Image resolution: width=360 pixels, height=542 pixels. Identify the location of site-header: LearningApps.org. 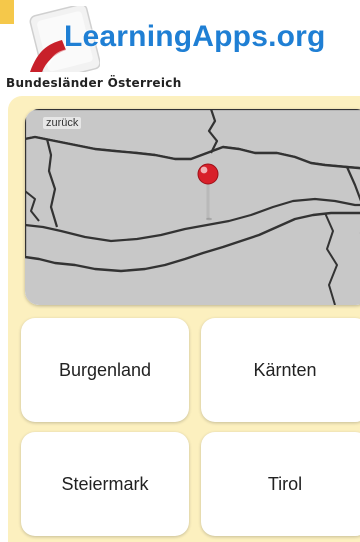
(180, 36).